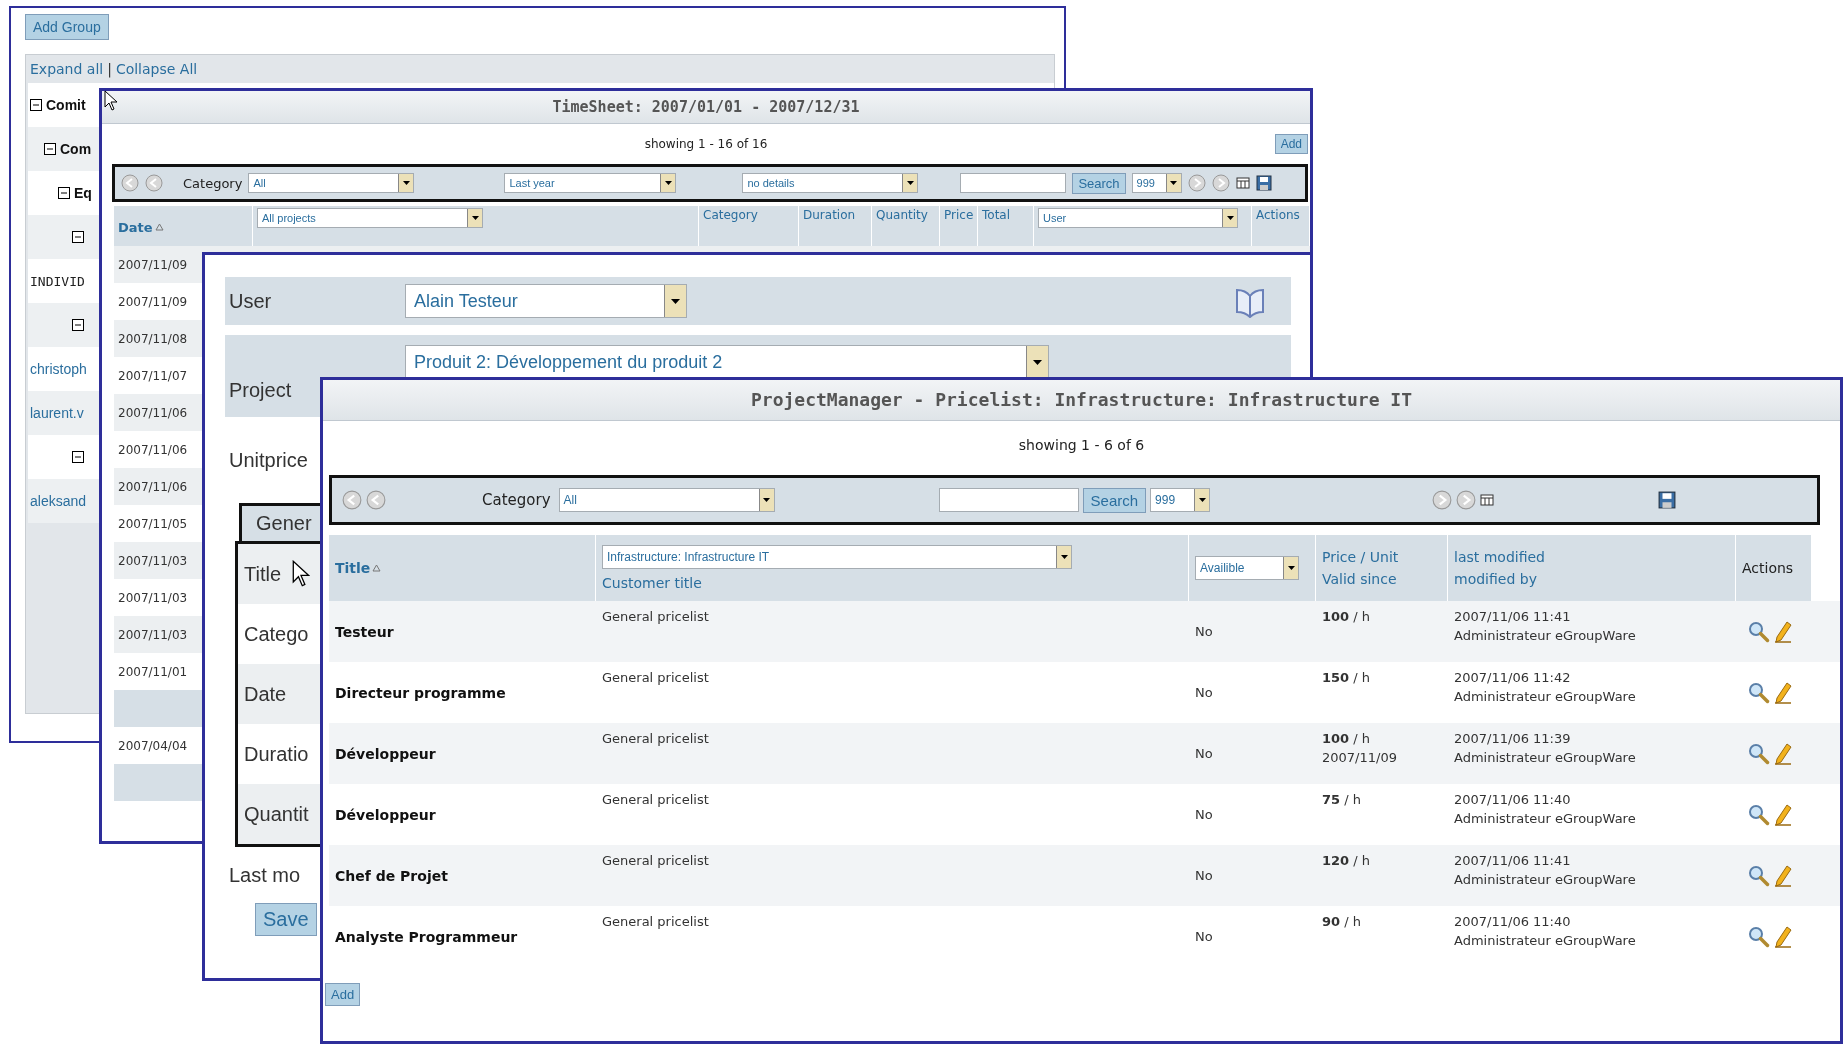  I want to click on price-cell: 75 / h, so click(1341, 799).